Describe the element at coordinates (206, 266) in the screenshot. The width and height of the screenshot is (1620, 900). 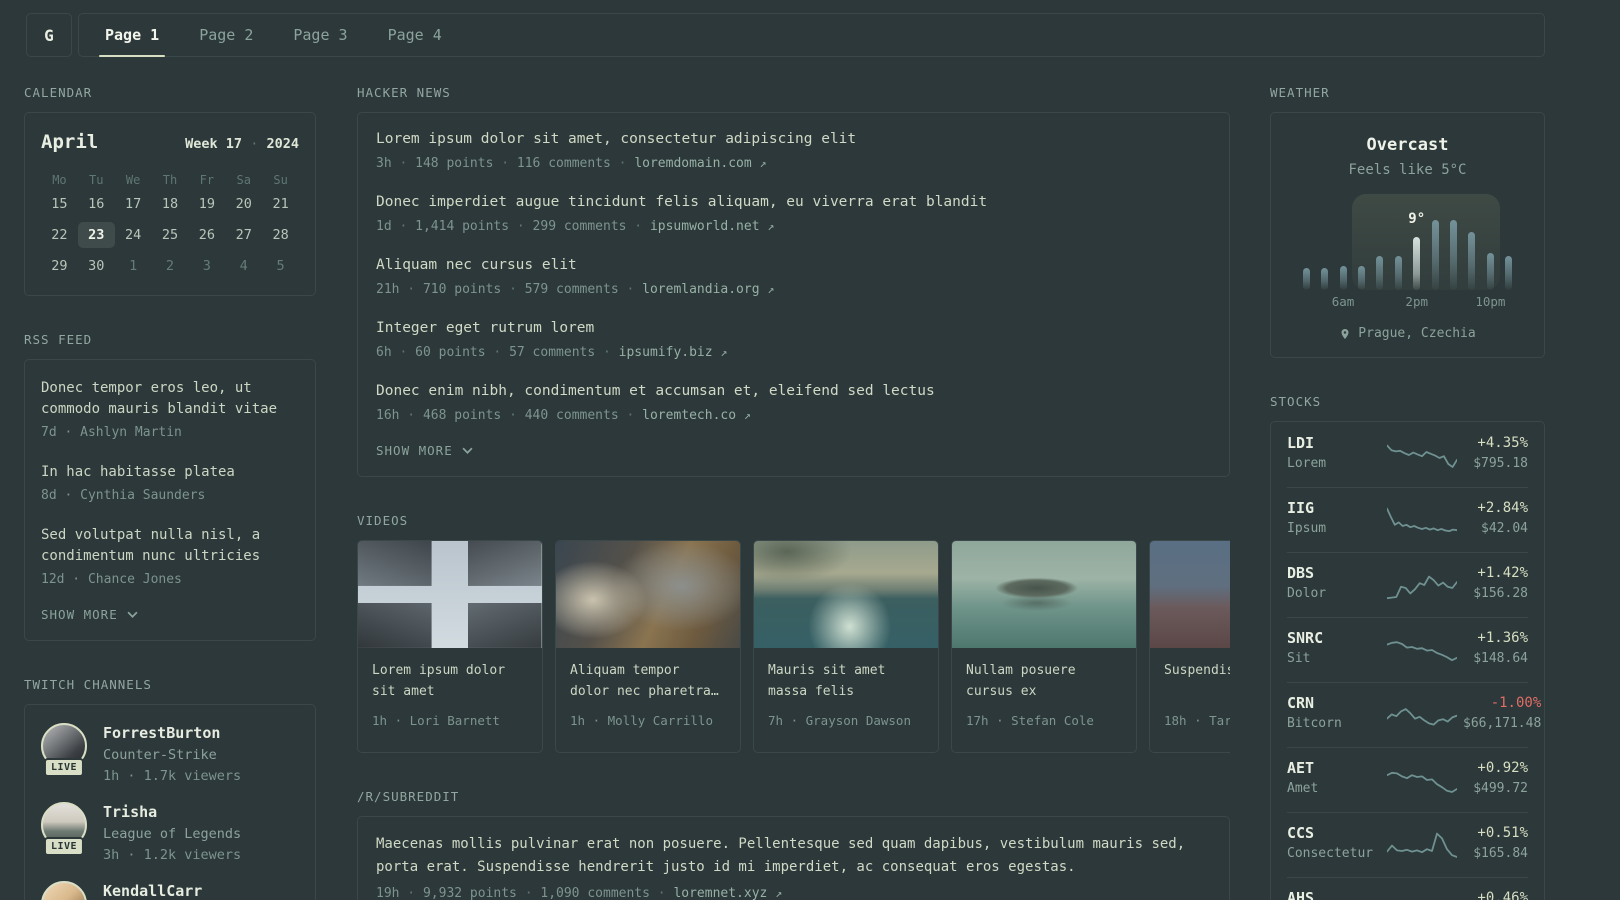
I see `calendar-day-3: 3` at that location.